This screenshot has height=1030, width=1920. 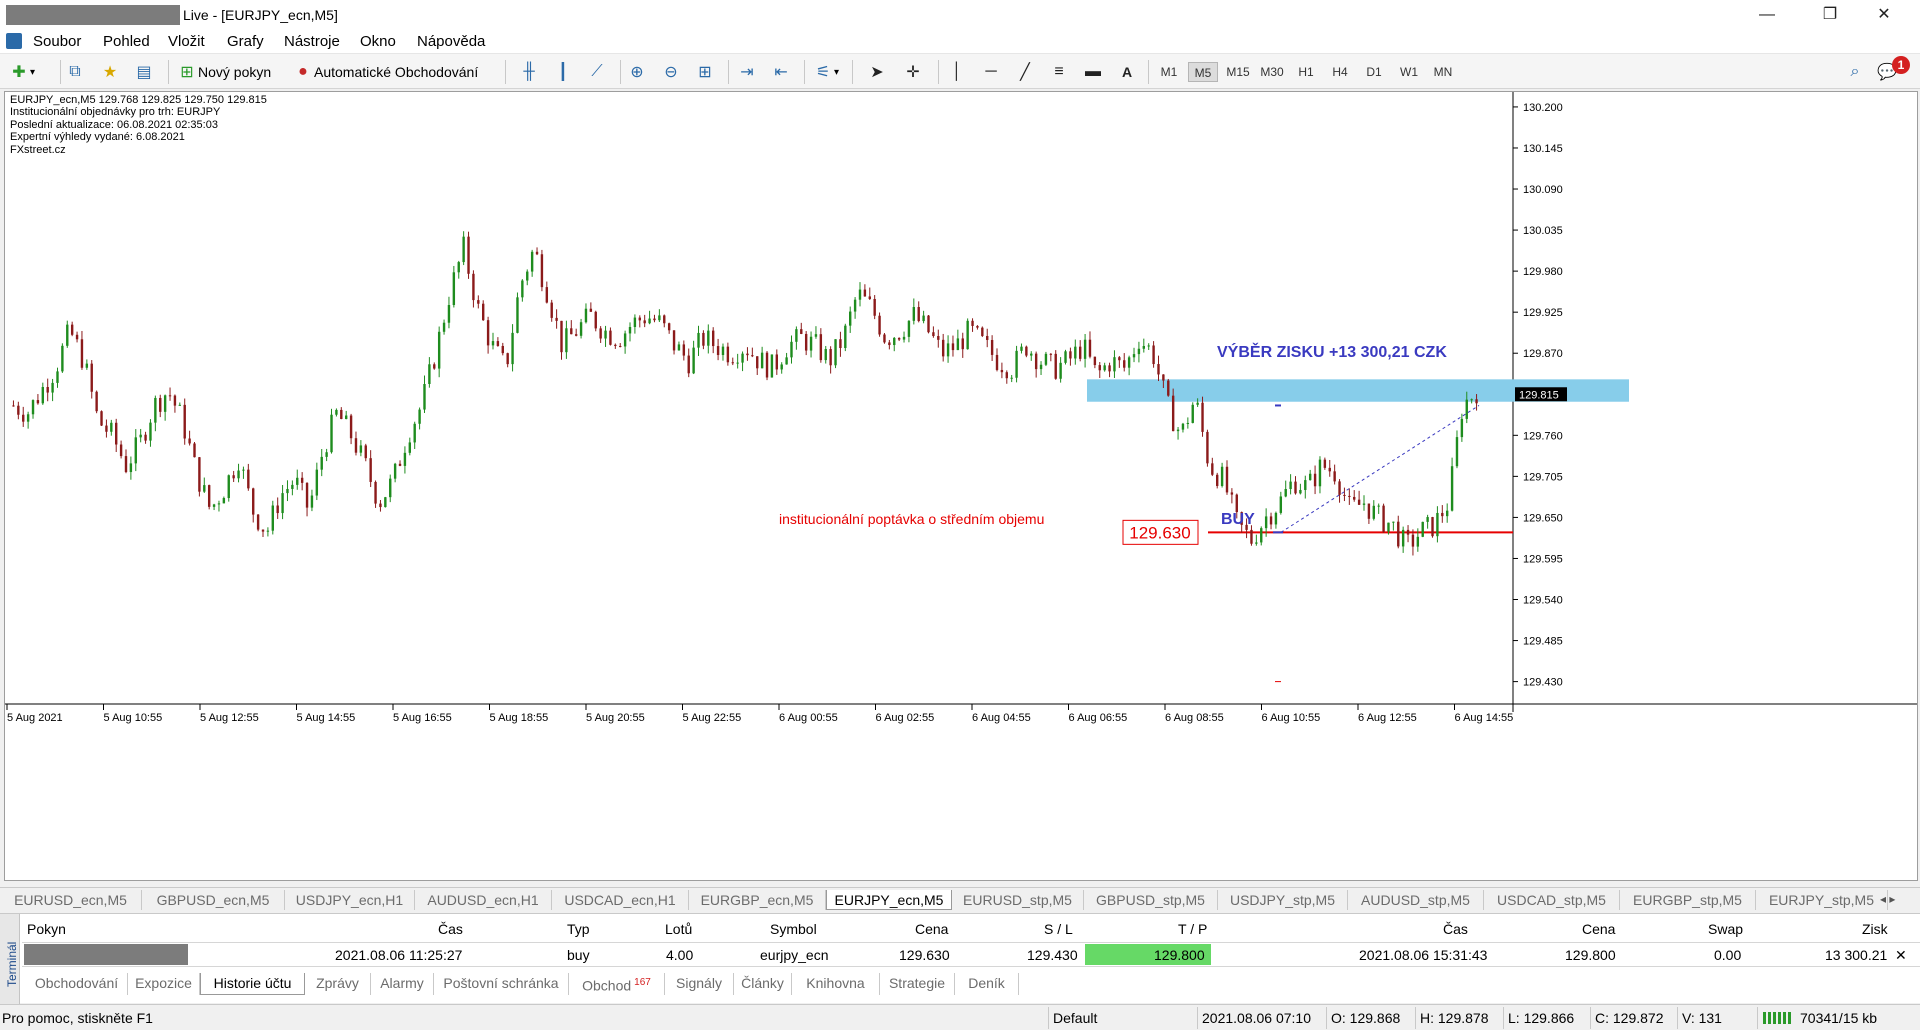 I want to click on tf-w1: W1, so click(x=1409, y=72).